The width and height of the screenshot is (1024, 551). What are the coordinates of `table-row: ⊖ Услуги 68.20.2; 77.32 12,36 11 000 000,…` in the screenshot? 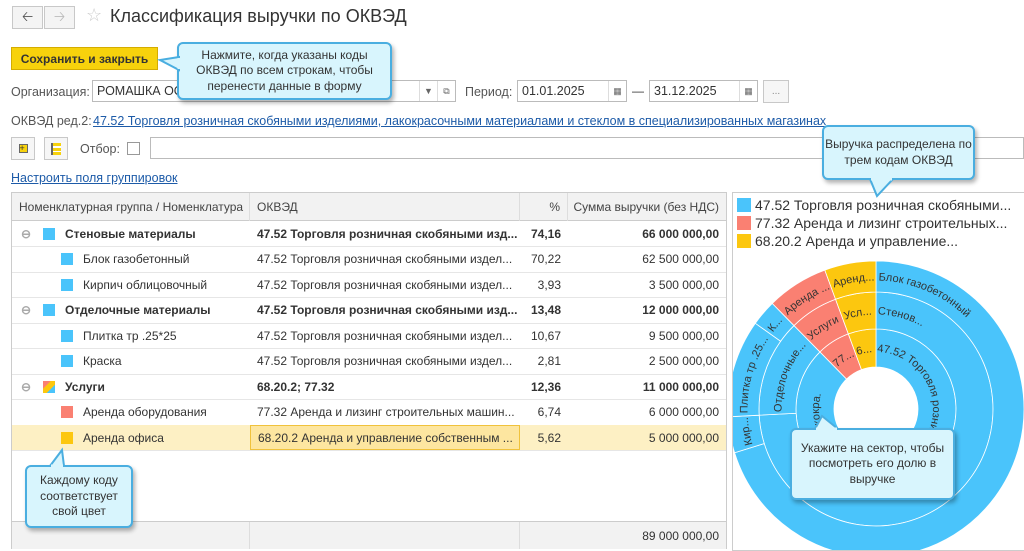 It's located at (369, 387).